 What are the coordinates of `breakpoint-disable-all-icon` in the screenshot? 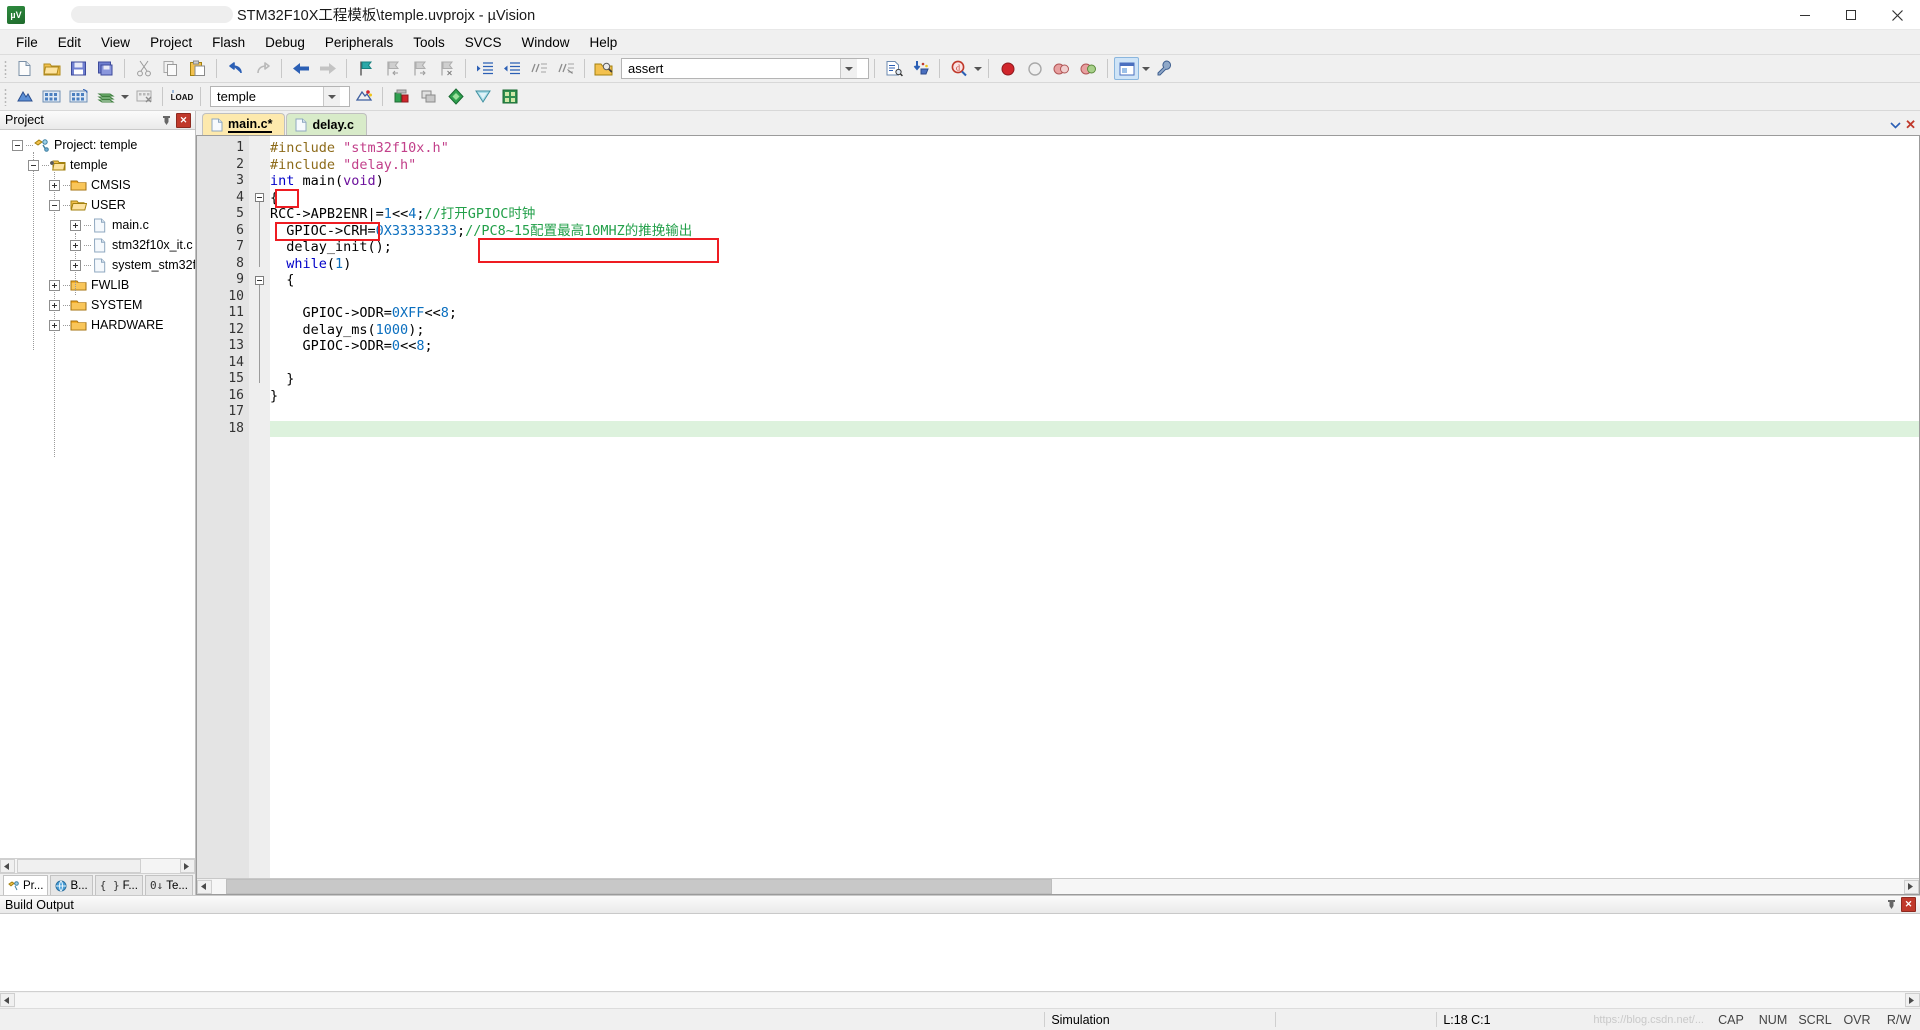 It's located at (1061, 68).